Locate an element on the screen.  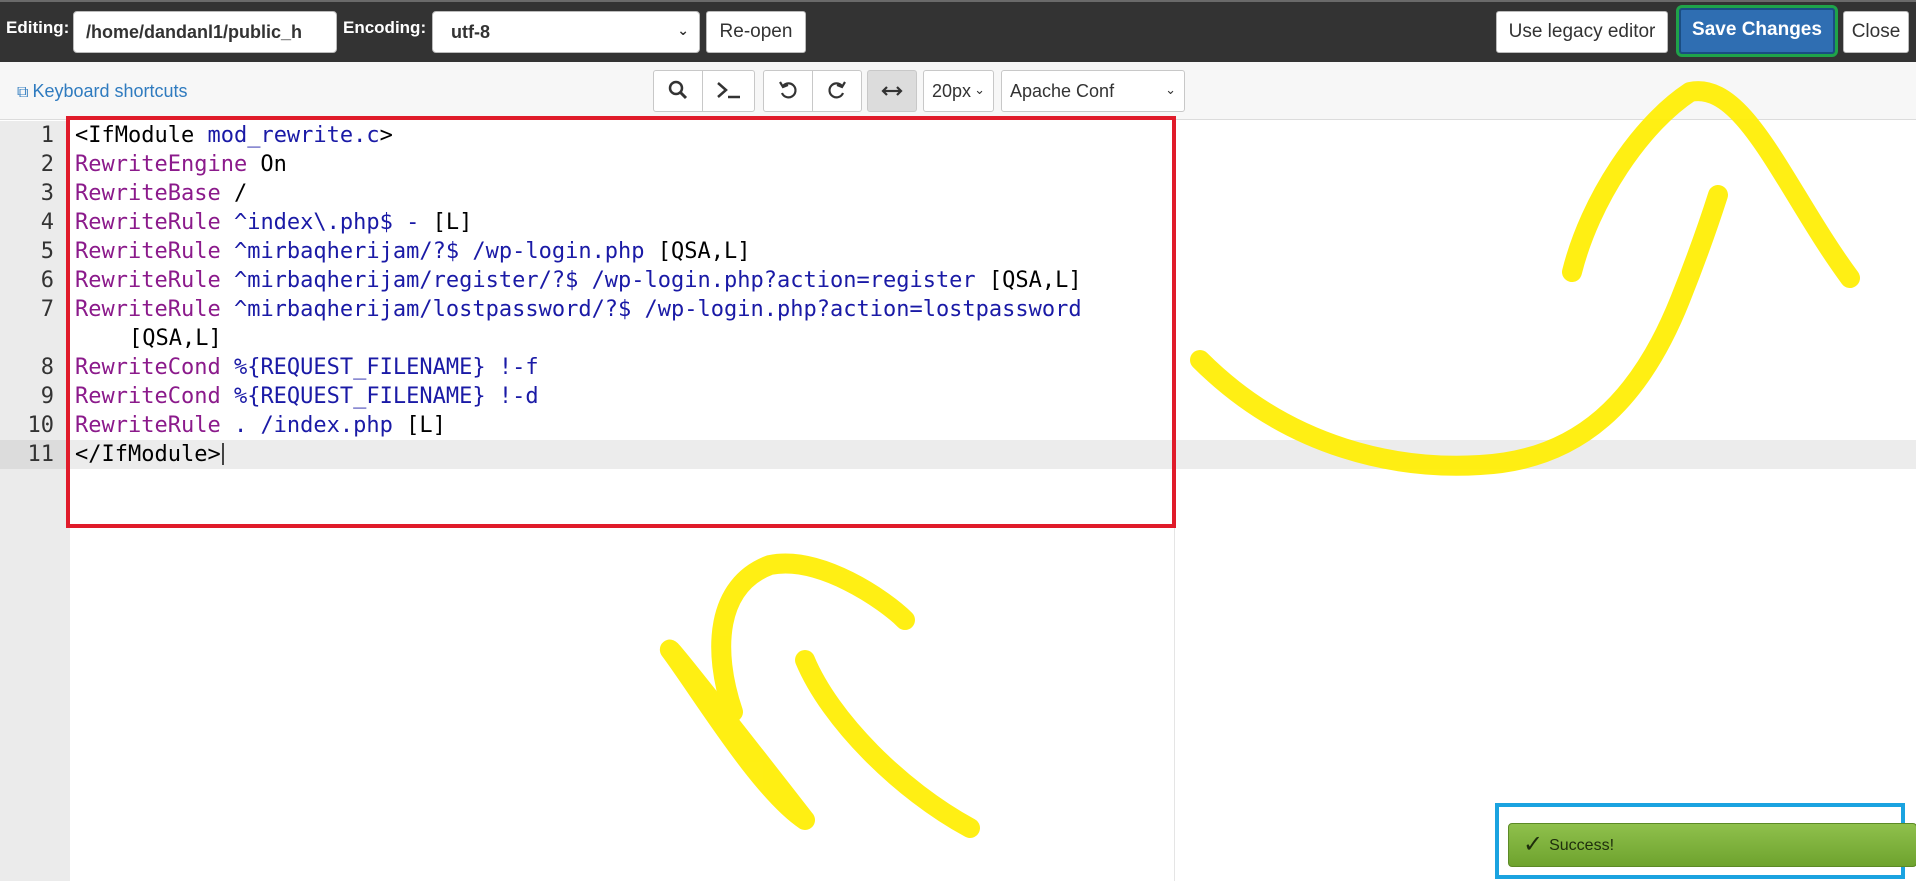
line-number: 4 is located at coordinates (47, 222).